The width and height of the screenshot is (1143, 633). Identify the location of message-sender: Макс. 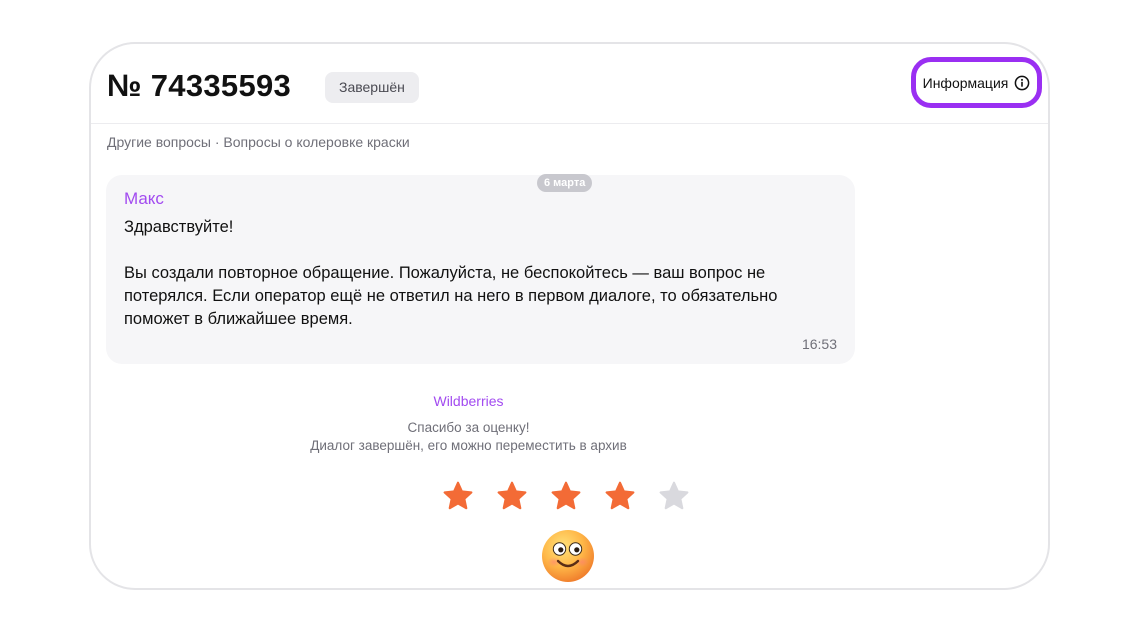
(144, 198).